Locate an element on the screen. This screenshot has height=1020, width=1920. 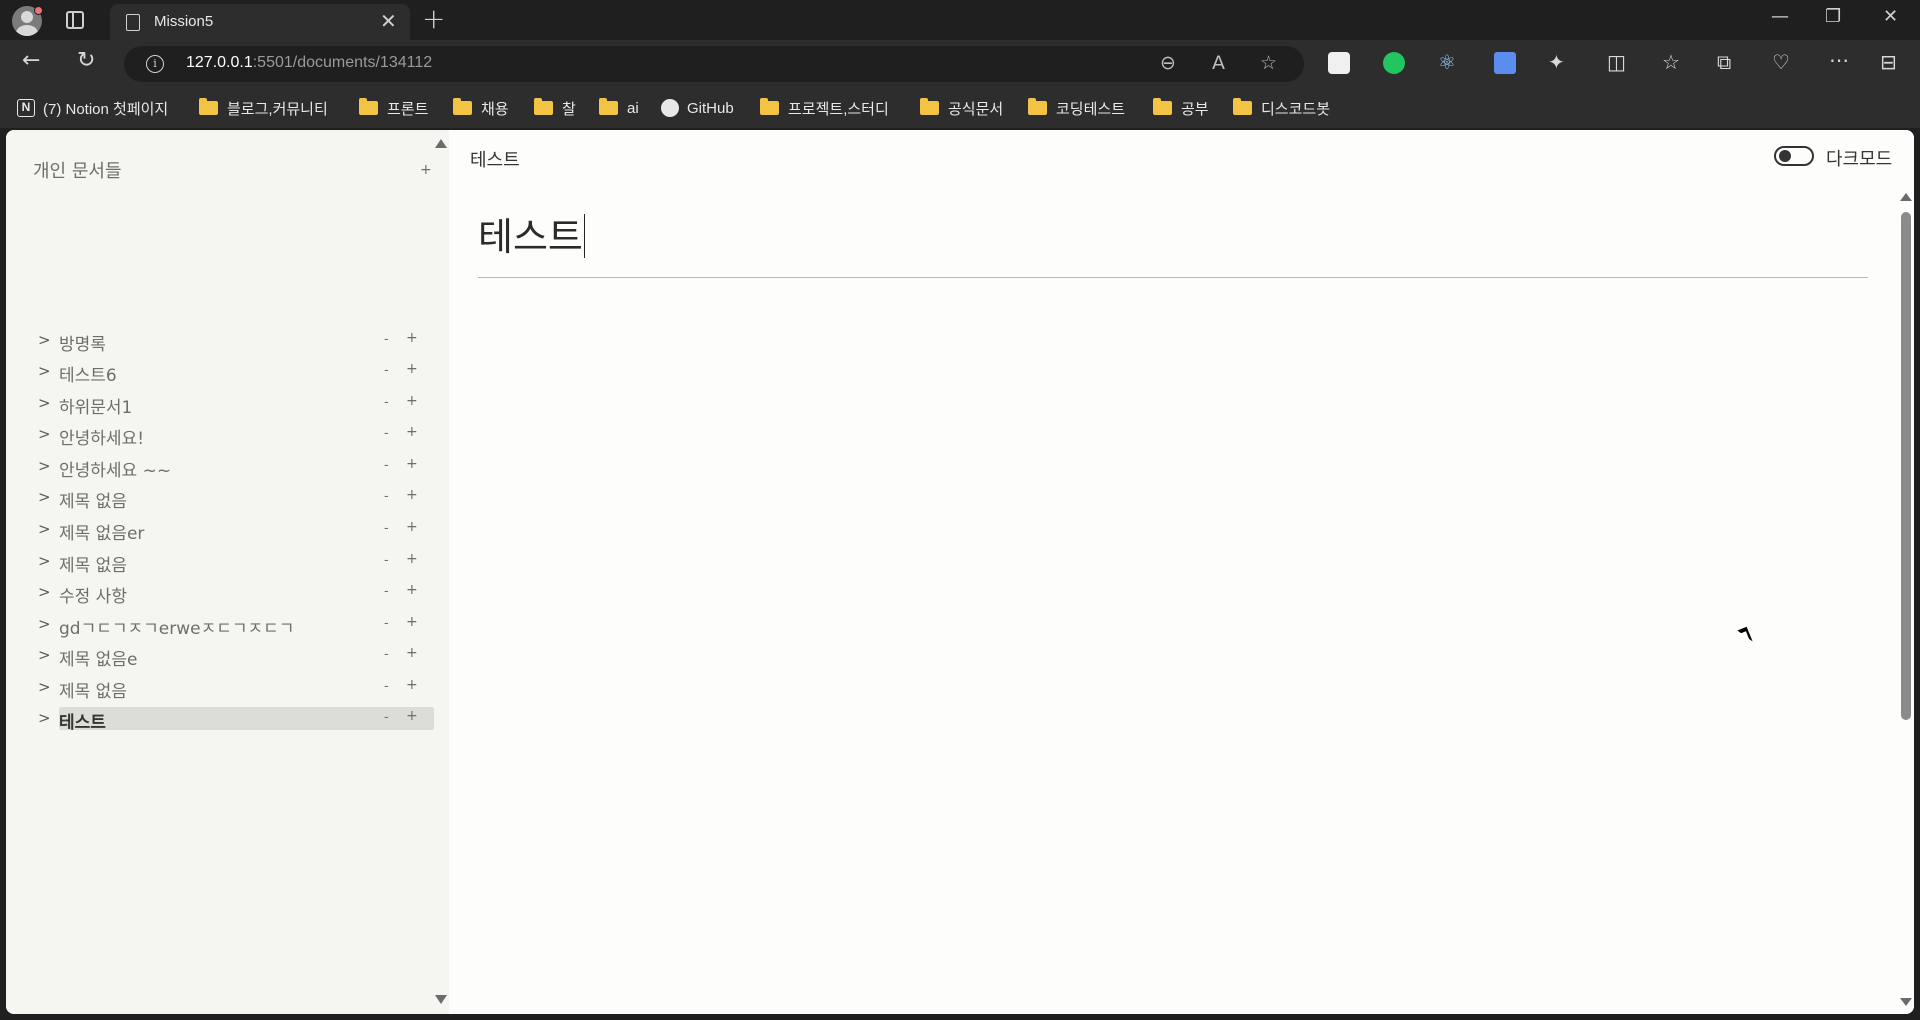
scroll-up-icon is located at coordinates (1906, 197).